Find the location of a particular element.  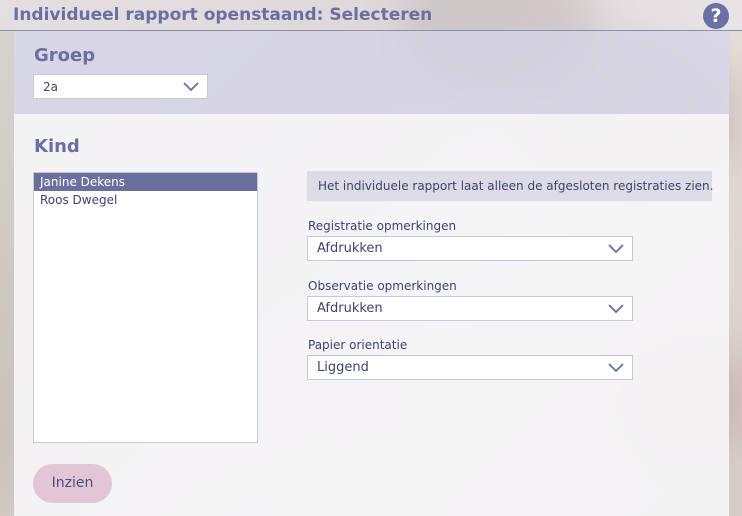

papier-select-value: Liggend is located at coordinates (343, 367).